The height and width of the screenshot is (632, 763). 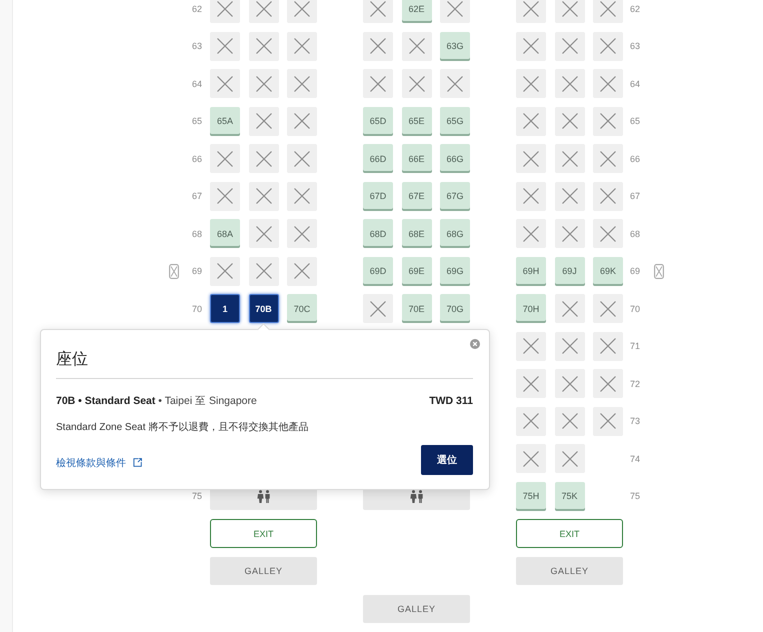 What do you see at coordinates (417, 309) in the screenshot?
I see `seat-button: 70E` at bounding box center [417, 309].